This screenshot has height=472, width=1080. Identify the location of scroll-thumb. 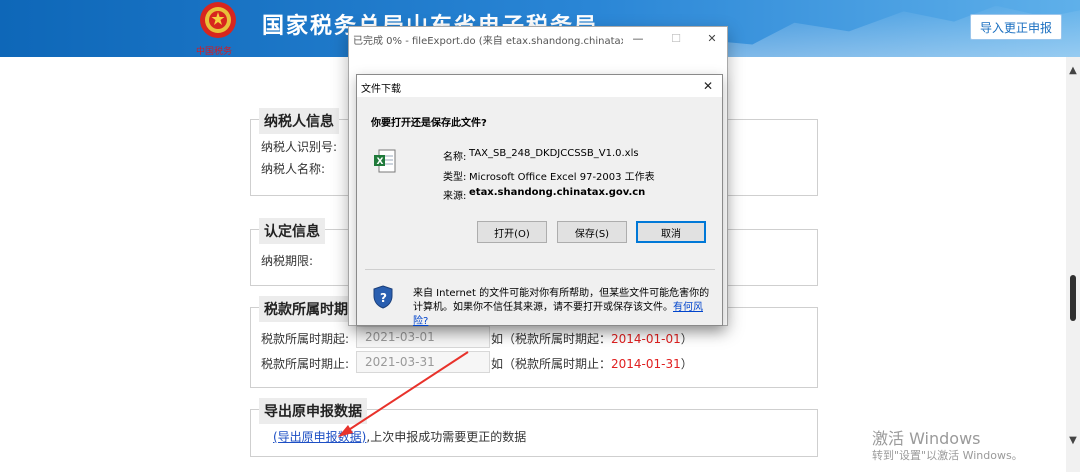
(1073, 298).